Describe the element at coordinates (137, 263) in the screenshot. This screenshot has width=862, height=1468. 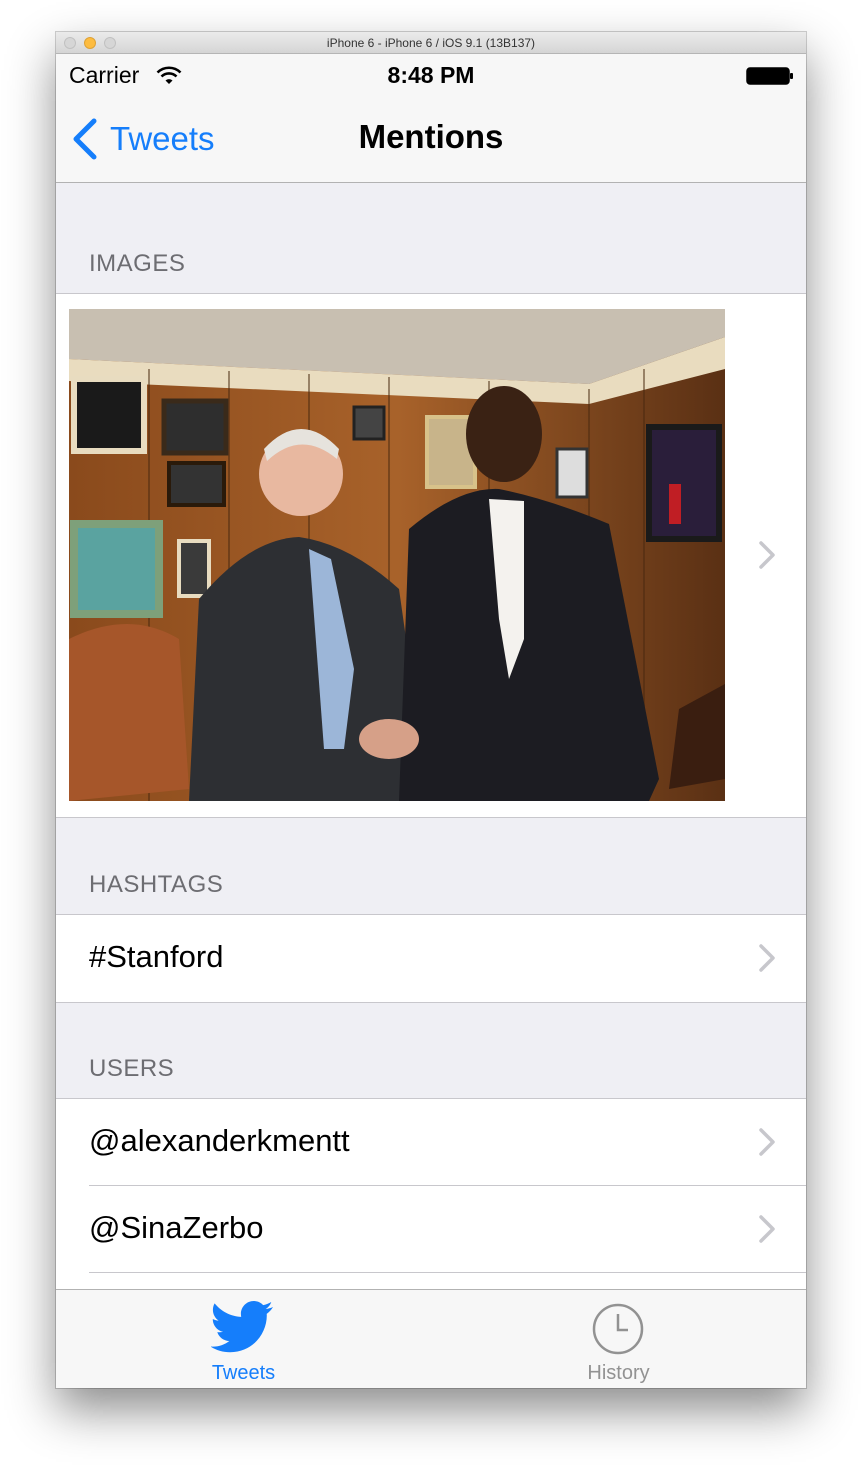
I see `images-section-header: IMAGES` at that location.